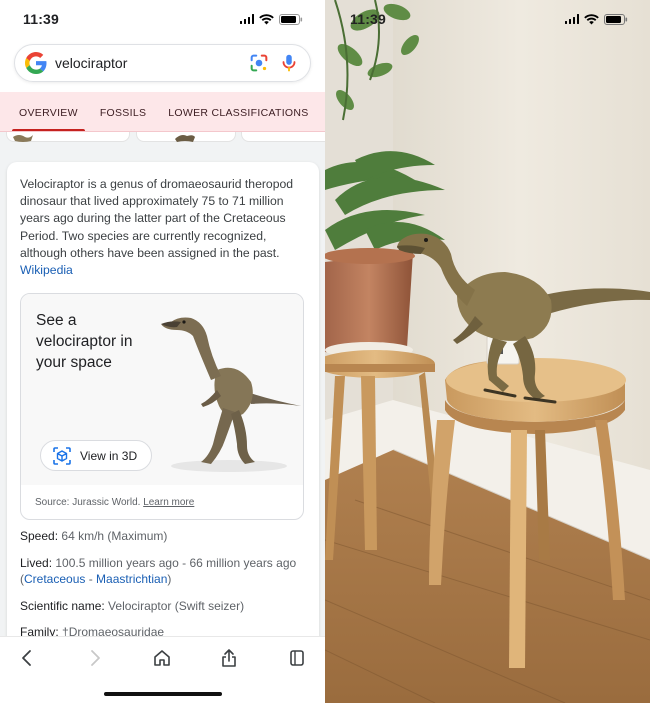 The height and width of the screenshot is (703, 650). What do you see at coordinates (54, 579) in the screenshot?
I see `cretaceous-link: Cretaceous` at bounding box center [54, 579].